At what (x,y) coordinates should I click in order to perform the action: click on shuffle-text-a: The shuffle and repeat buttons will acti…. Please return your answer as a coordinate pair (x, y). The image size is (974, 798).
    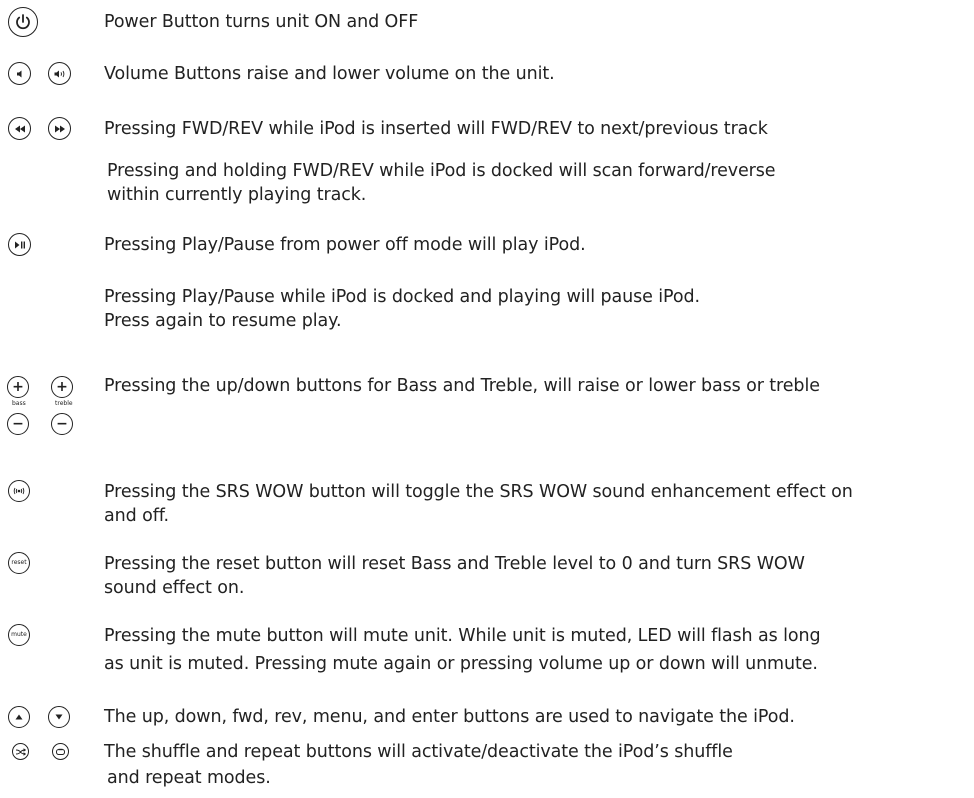
    Looking at the image, I should click on (418, 752).